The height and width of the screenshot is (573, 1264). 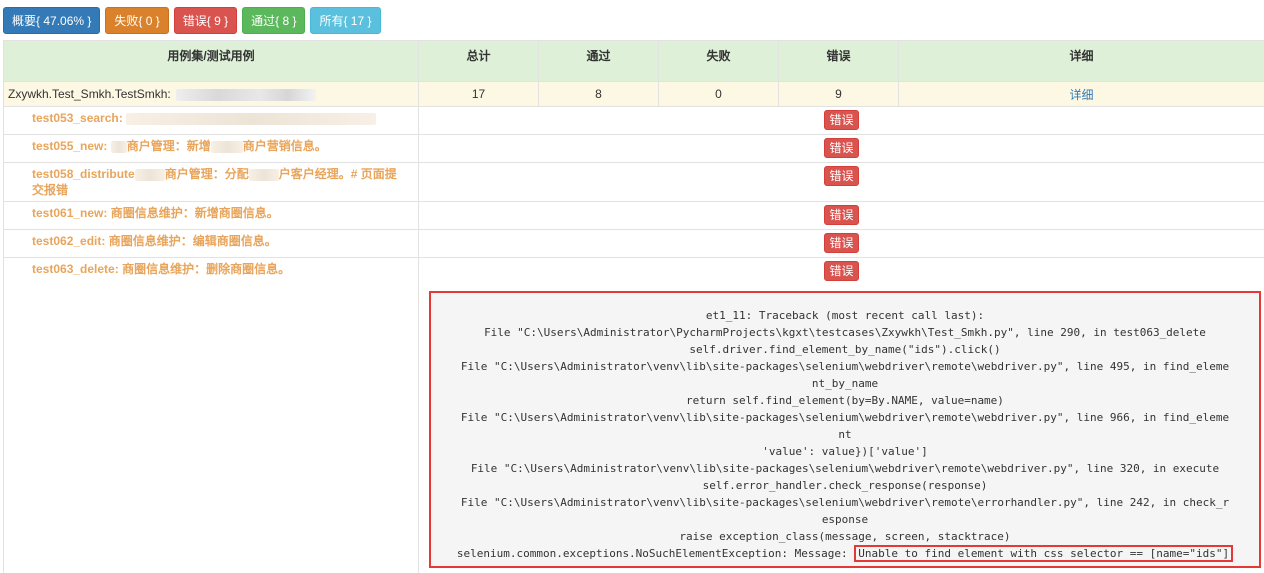 I want to click on suite-detail-cell: 详细, so click(x=1081, y=94).